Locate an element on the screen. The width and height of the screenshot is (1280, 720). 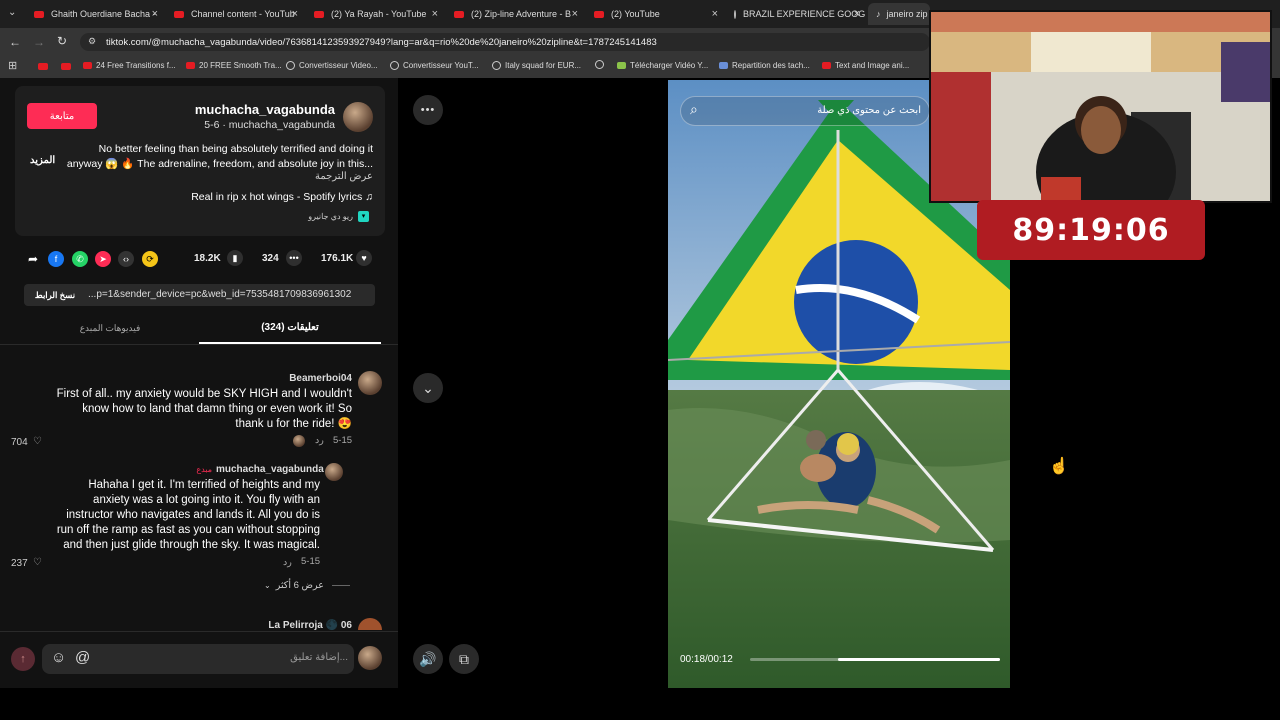
comment-username: Beamerboi04 is located at coordinates (276, 378).